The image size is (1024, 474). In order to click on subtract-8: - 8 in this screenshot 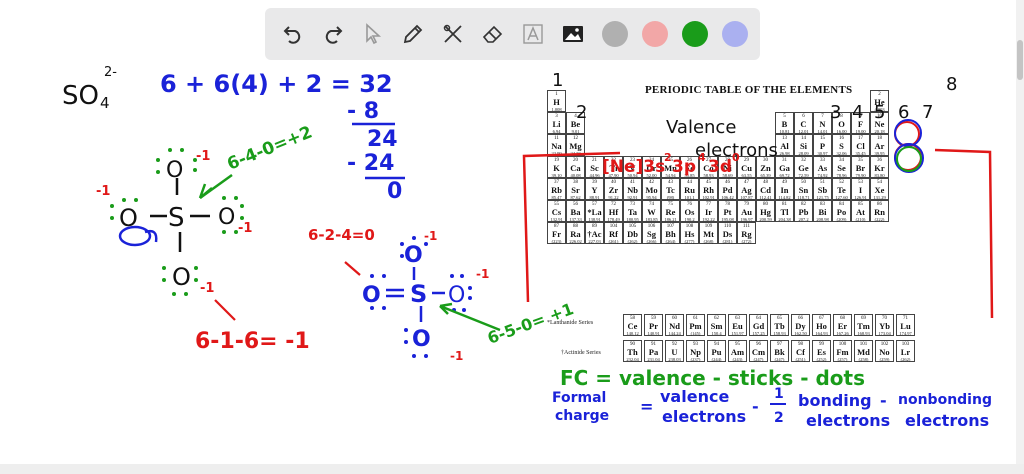, I will do `click(363, 111)`.